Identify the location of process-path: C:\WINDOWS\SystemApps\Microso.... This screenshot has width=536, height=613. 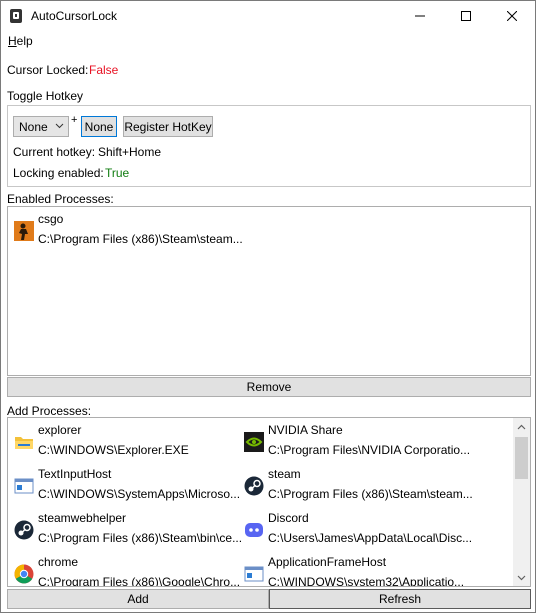
(139, 494).